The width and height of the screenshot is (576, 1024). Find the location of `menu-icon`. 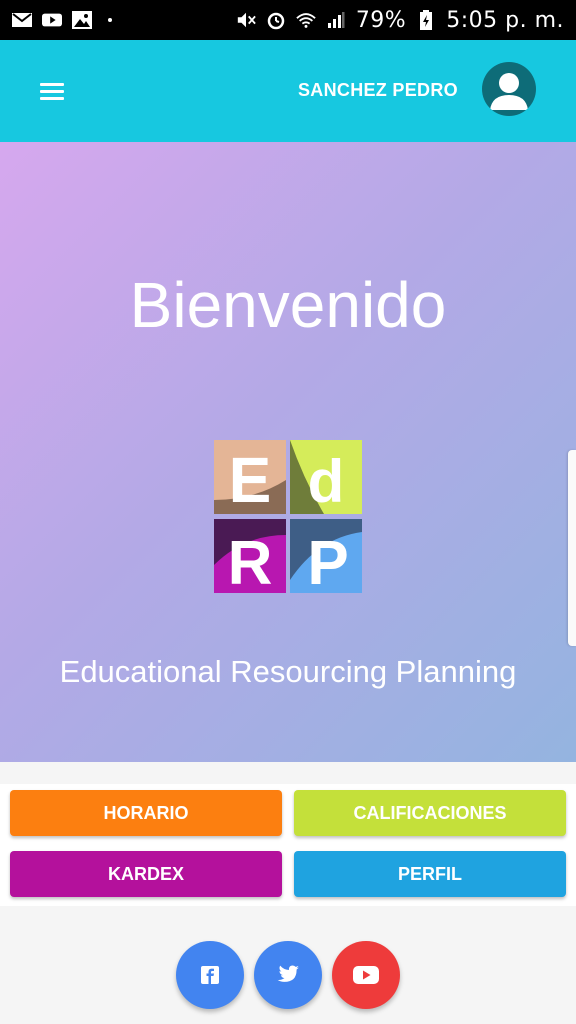

menu-icon is located at coordinates (52, 84).